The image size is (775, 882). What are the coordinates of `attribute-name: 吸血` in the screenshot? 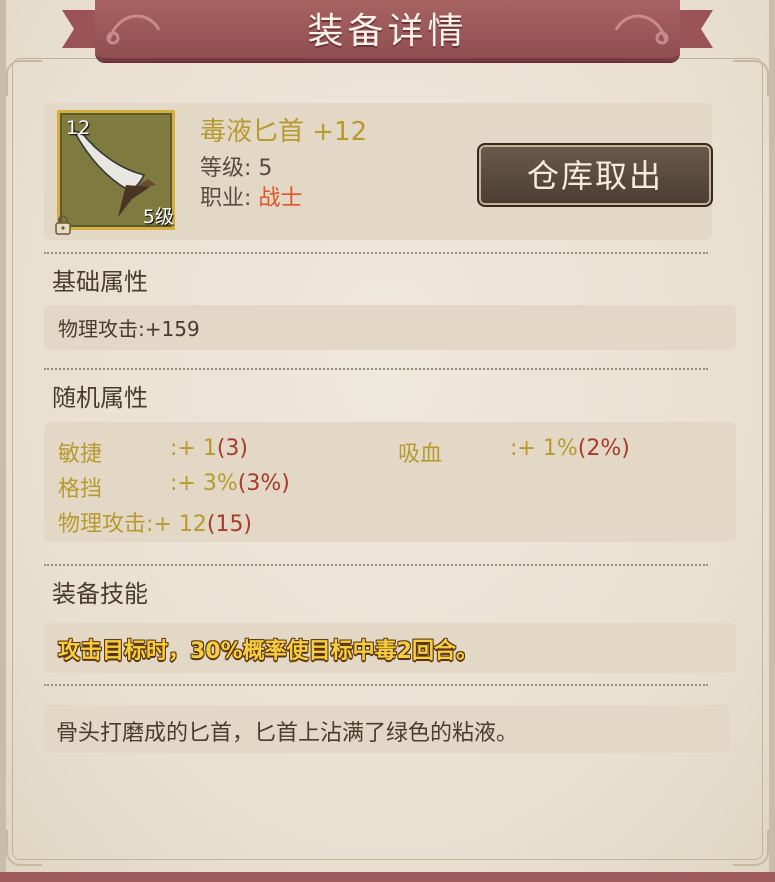 It's located at (420, 454).